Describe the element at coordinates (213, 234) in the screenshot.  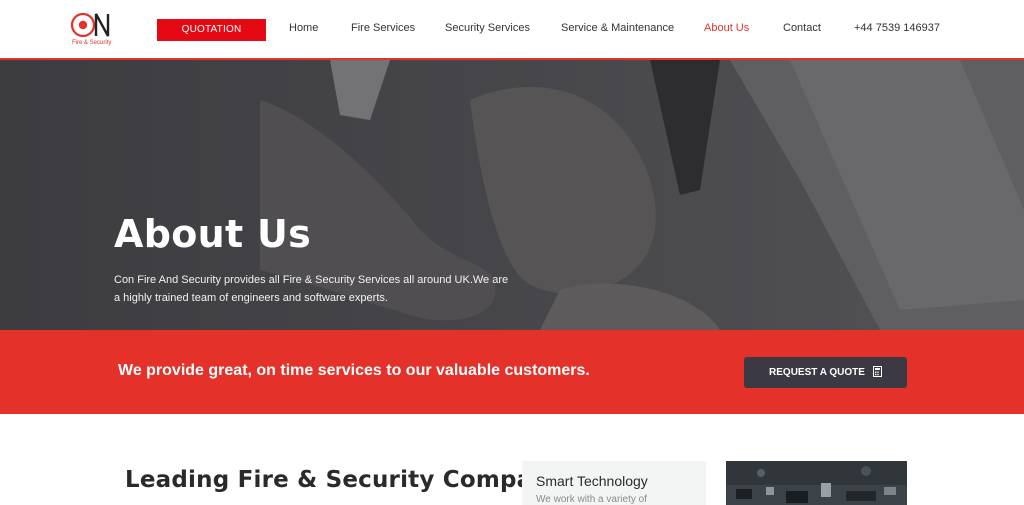
I see `page-title: About Us` at that location.